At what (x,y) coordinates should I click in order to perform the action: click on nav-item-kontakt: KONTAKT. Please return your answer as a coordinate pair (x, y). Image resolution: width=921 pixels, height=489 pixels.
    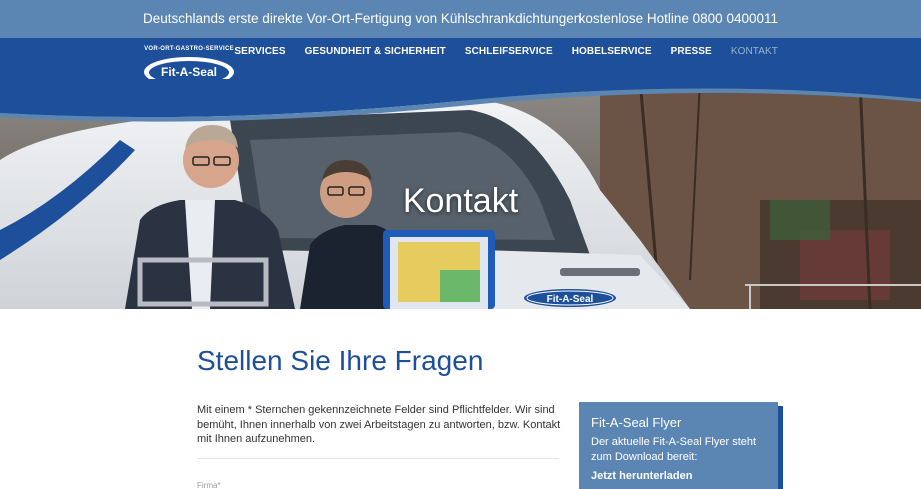
    Looking at the image, I should click on (754, 51).